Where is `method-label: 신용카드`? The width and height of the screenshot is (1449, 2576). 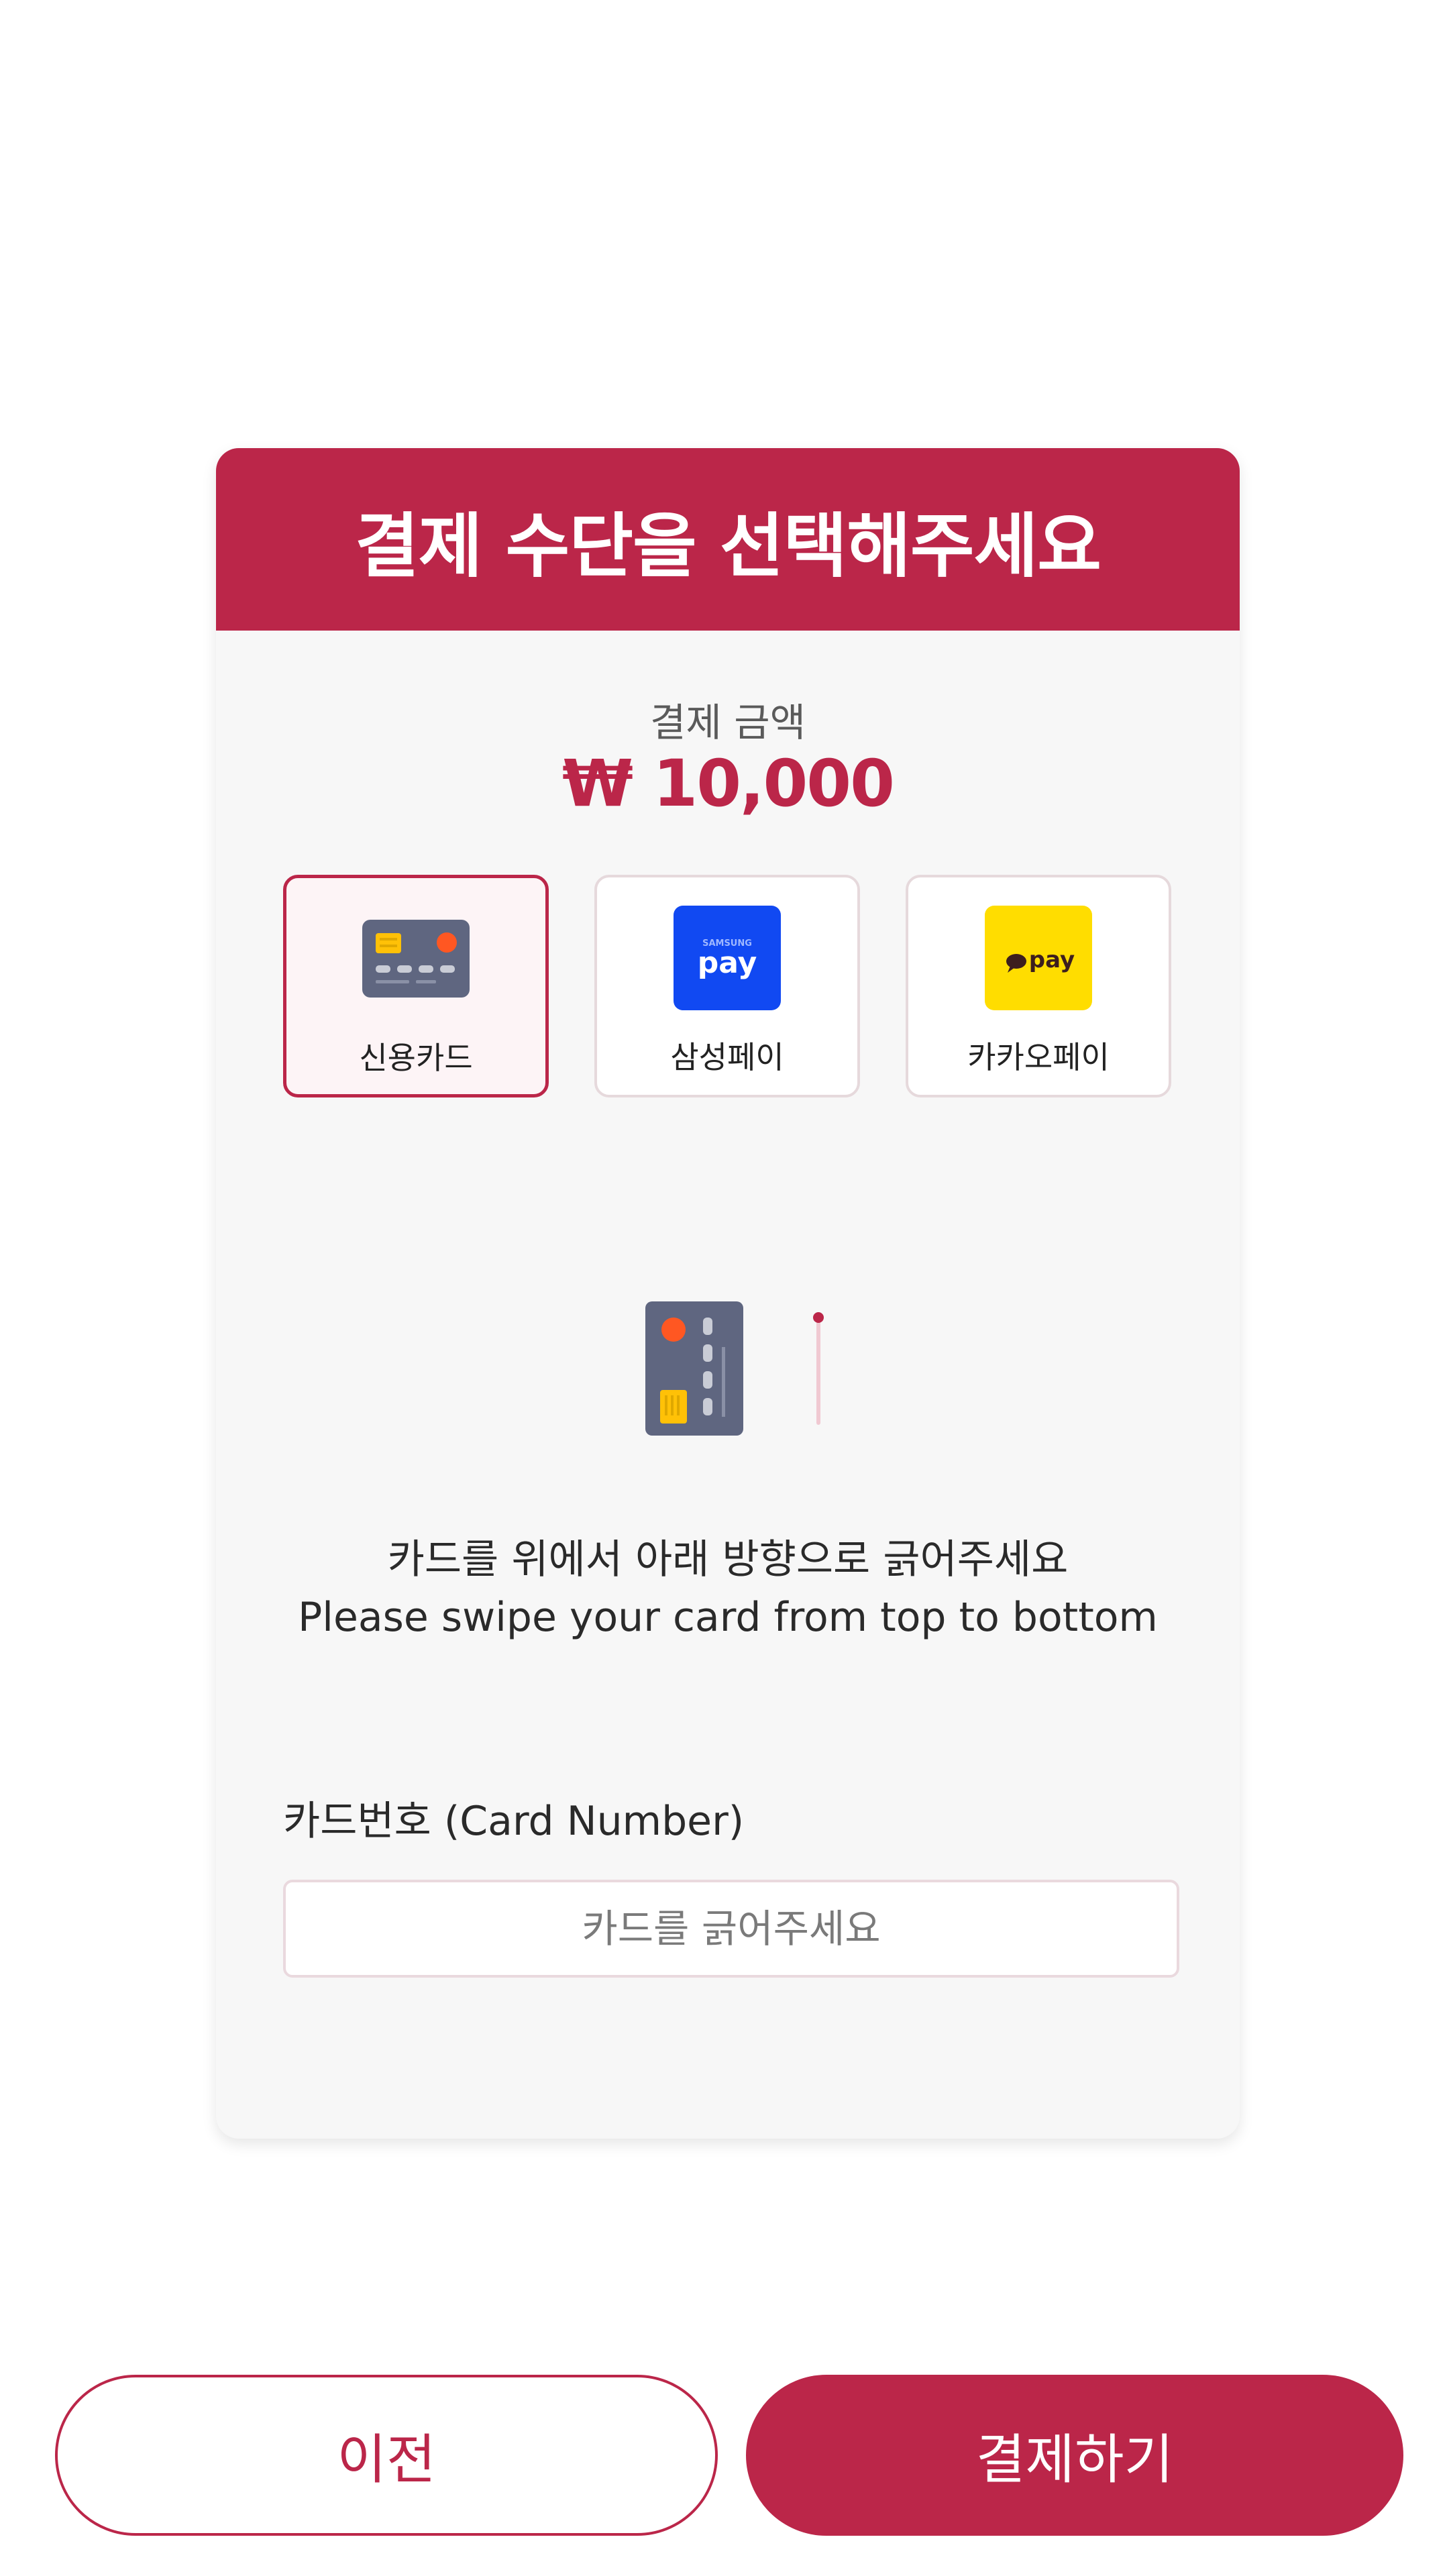 method-label: 신용카드 is located at coordinates (416, 1058).